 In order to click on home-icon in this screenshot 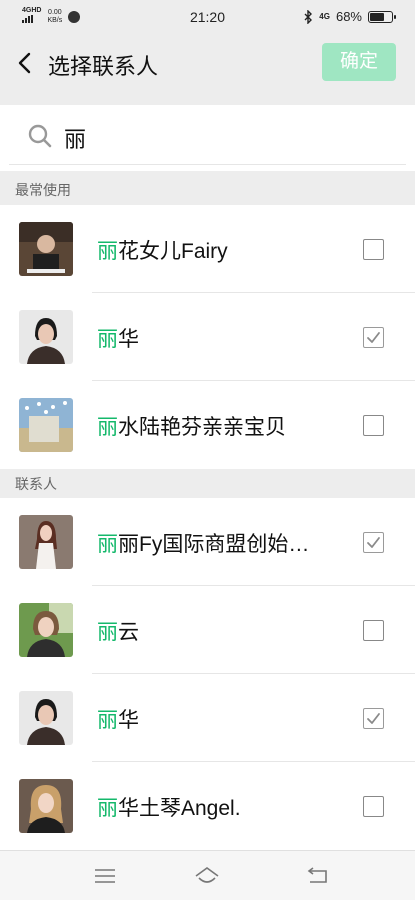, I will do `click(207, 876)`.